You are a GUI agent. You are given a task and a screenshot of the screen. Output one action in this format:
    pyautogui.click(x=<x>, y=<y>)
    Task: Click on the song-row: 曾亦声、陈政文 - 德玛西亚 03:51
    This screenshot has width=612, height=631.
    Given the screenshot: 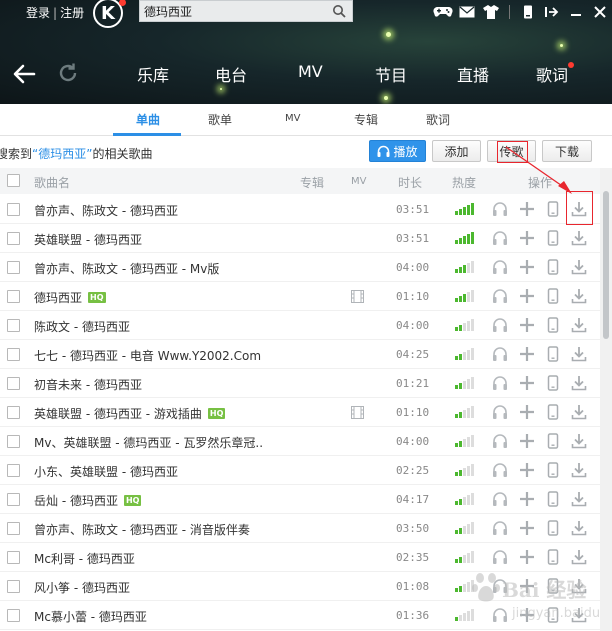 What is the action you would take?
    pyautogui.click(x=300, y=209)
    